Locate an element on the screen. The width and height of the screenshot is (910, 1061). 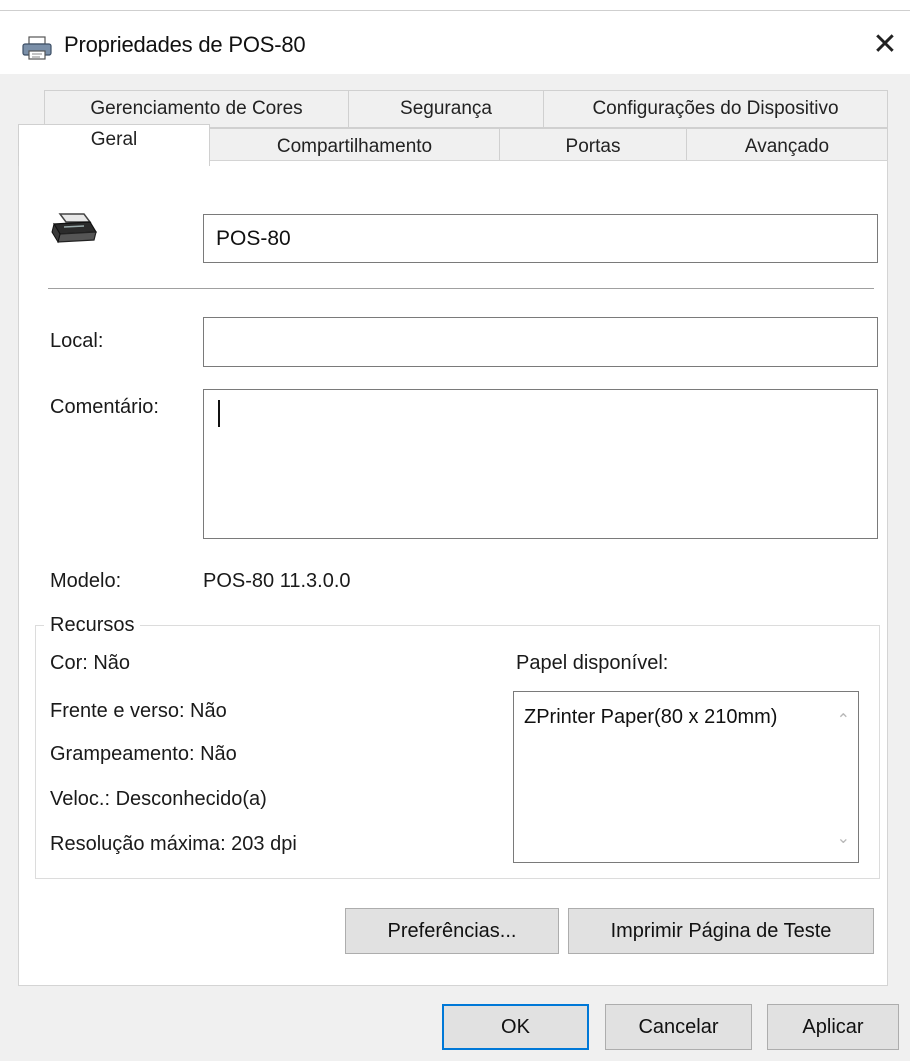
list-item: ZPrinter Paper(80 x 210mm) is located at coordinates (670, 717).